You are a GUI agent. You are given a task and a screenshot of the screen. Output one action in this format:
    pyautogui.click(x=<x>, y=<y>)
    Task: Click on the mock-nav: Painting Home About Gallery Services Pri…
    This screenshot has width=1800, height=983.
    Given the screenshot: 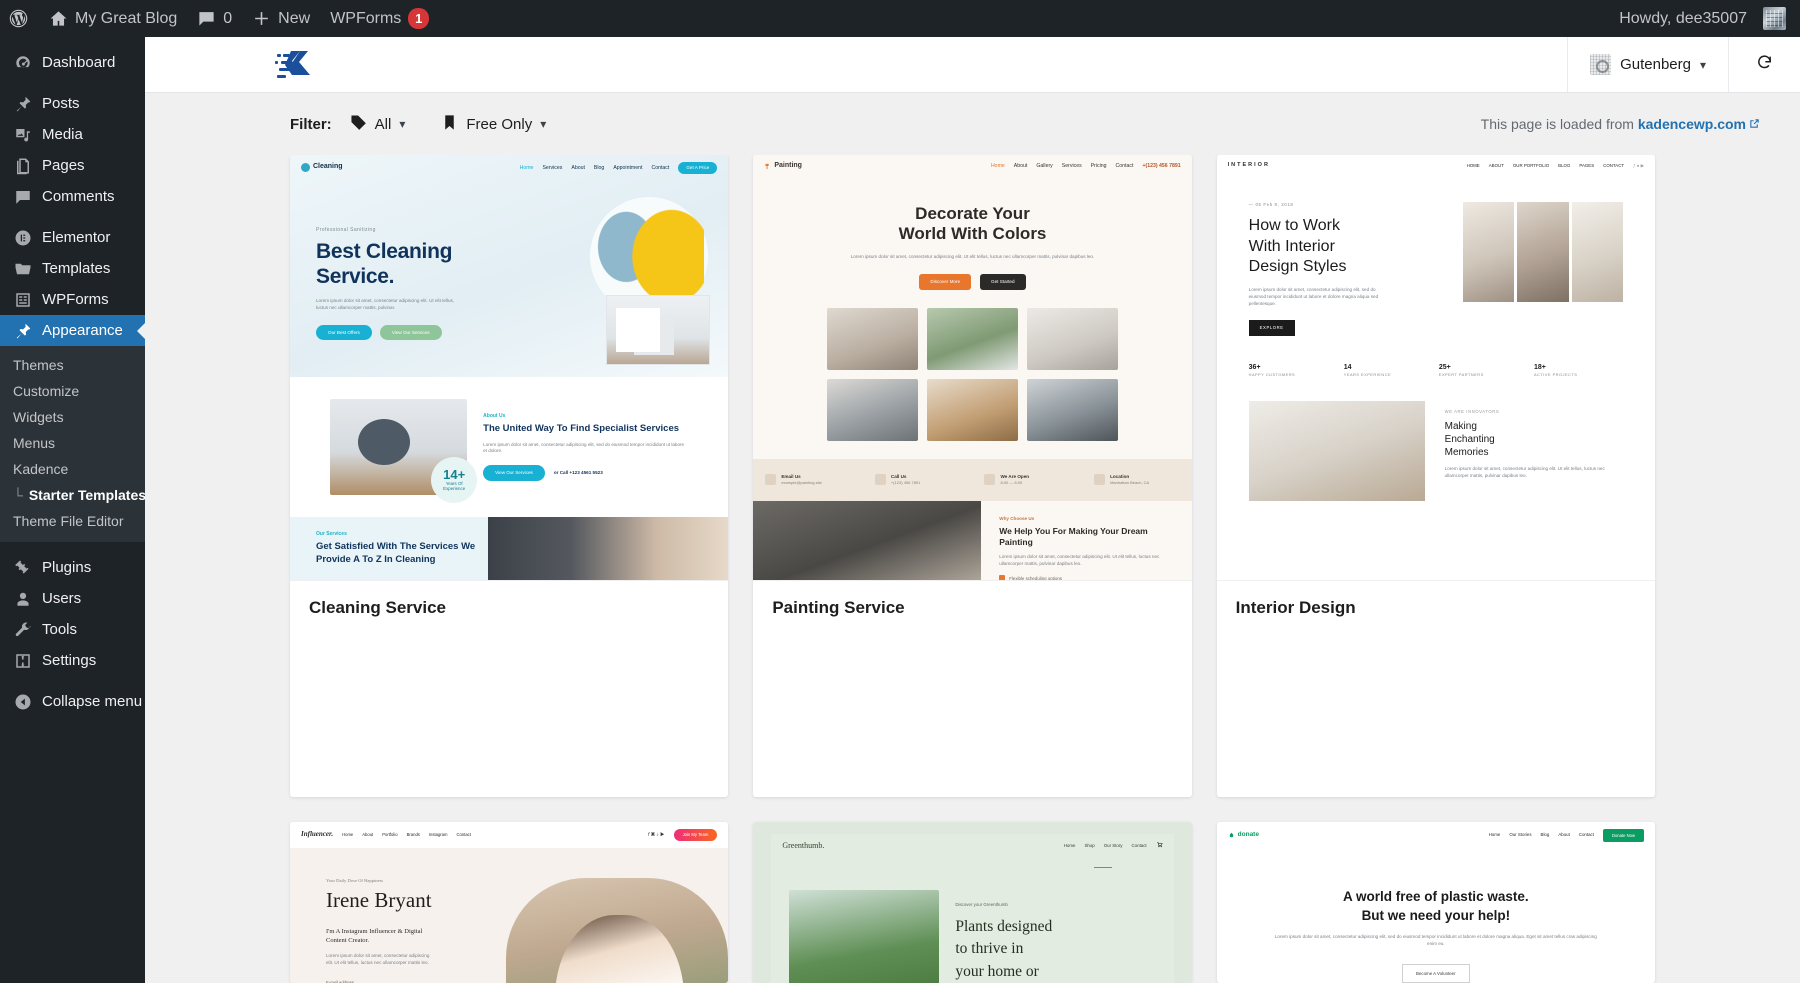 What is the action you would take?
    pyautogui.click(x=972, y=166)
    